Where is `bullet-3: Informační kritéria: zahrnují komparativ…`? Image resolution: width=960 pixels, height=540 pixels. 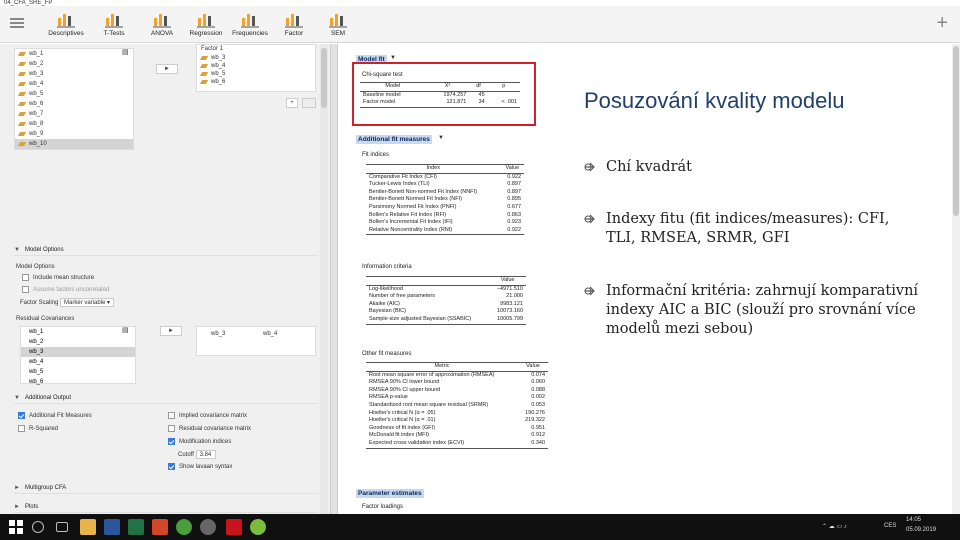
bullet-3: Informační kritéria: zahrnují komparativ… is located at coordinates (752, 310).